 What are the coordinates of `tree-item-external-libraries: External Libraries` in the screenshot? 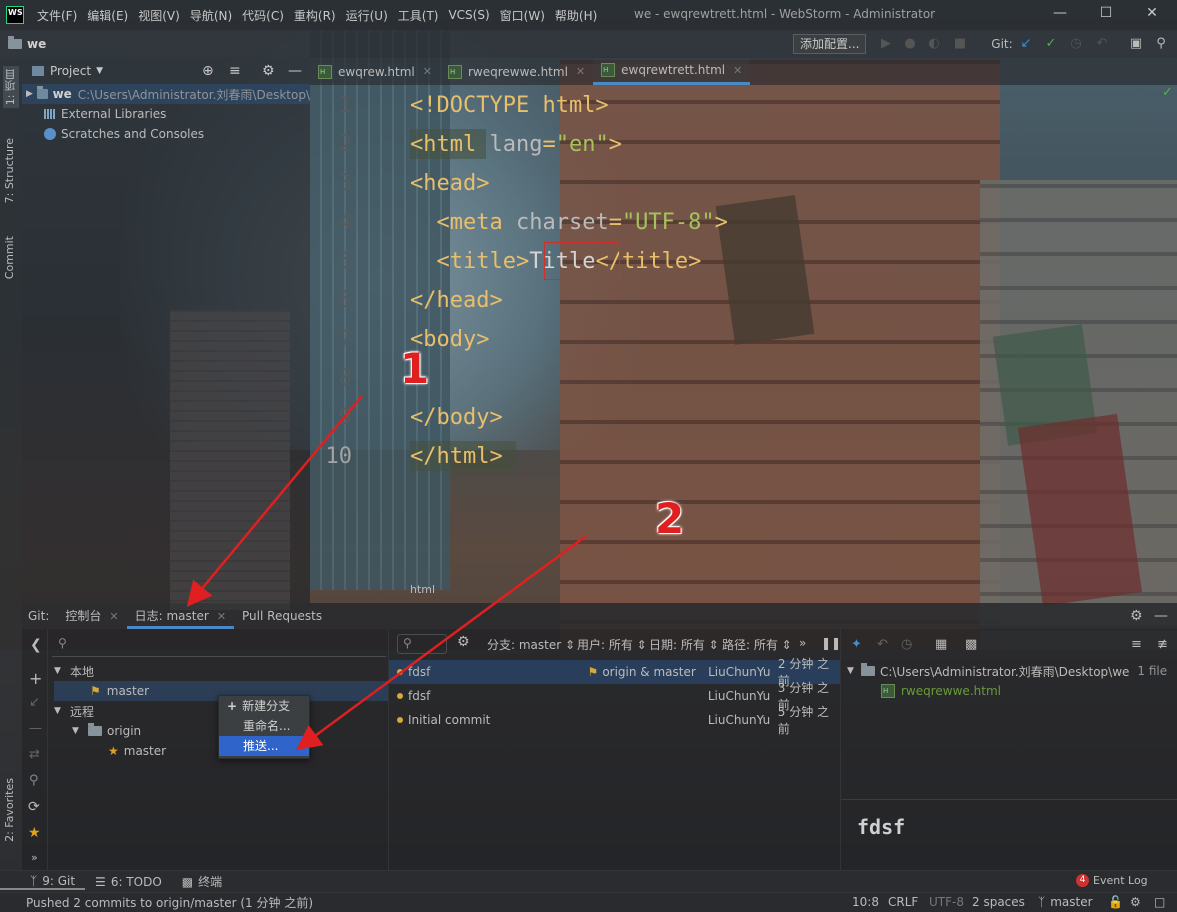 It's located at (166, 114).